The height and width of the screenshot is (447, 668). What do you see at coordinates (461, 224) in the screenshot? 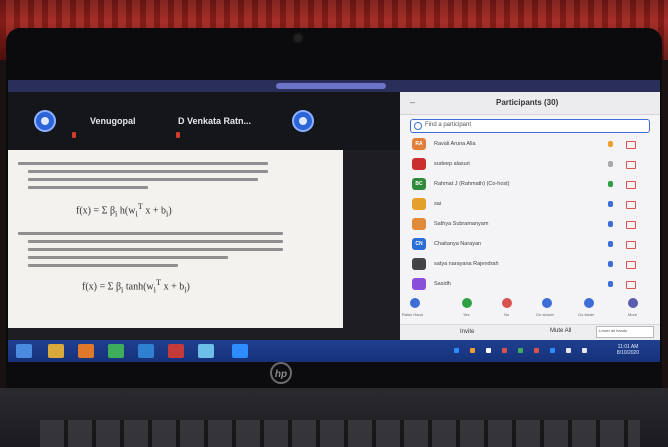
I see `participant-name: Sathya Subramanyam` at bounding box center [461, 224].